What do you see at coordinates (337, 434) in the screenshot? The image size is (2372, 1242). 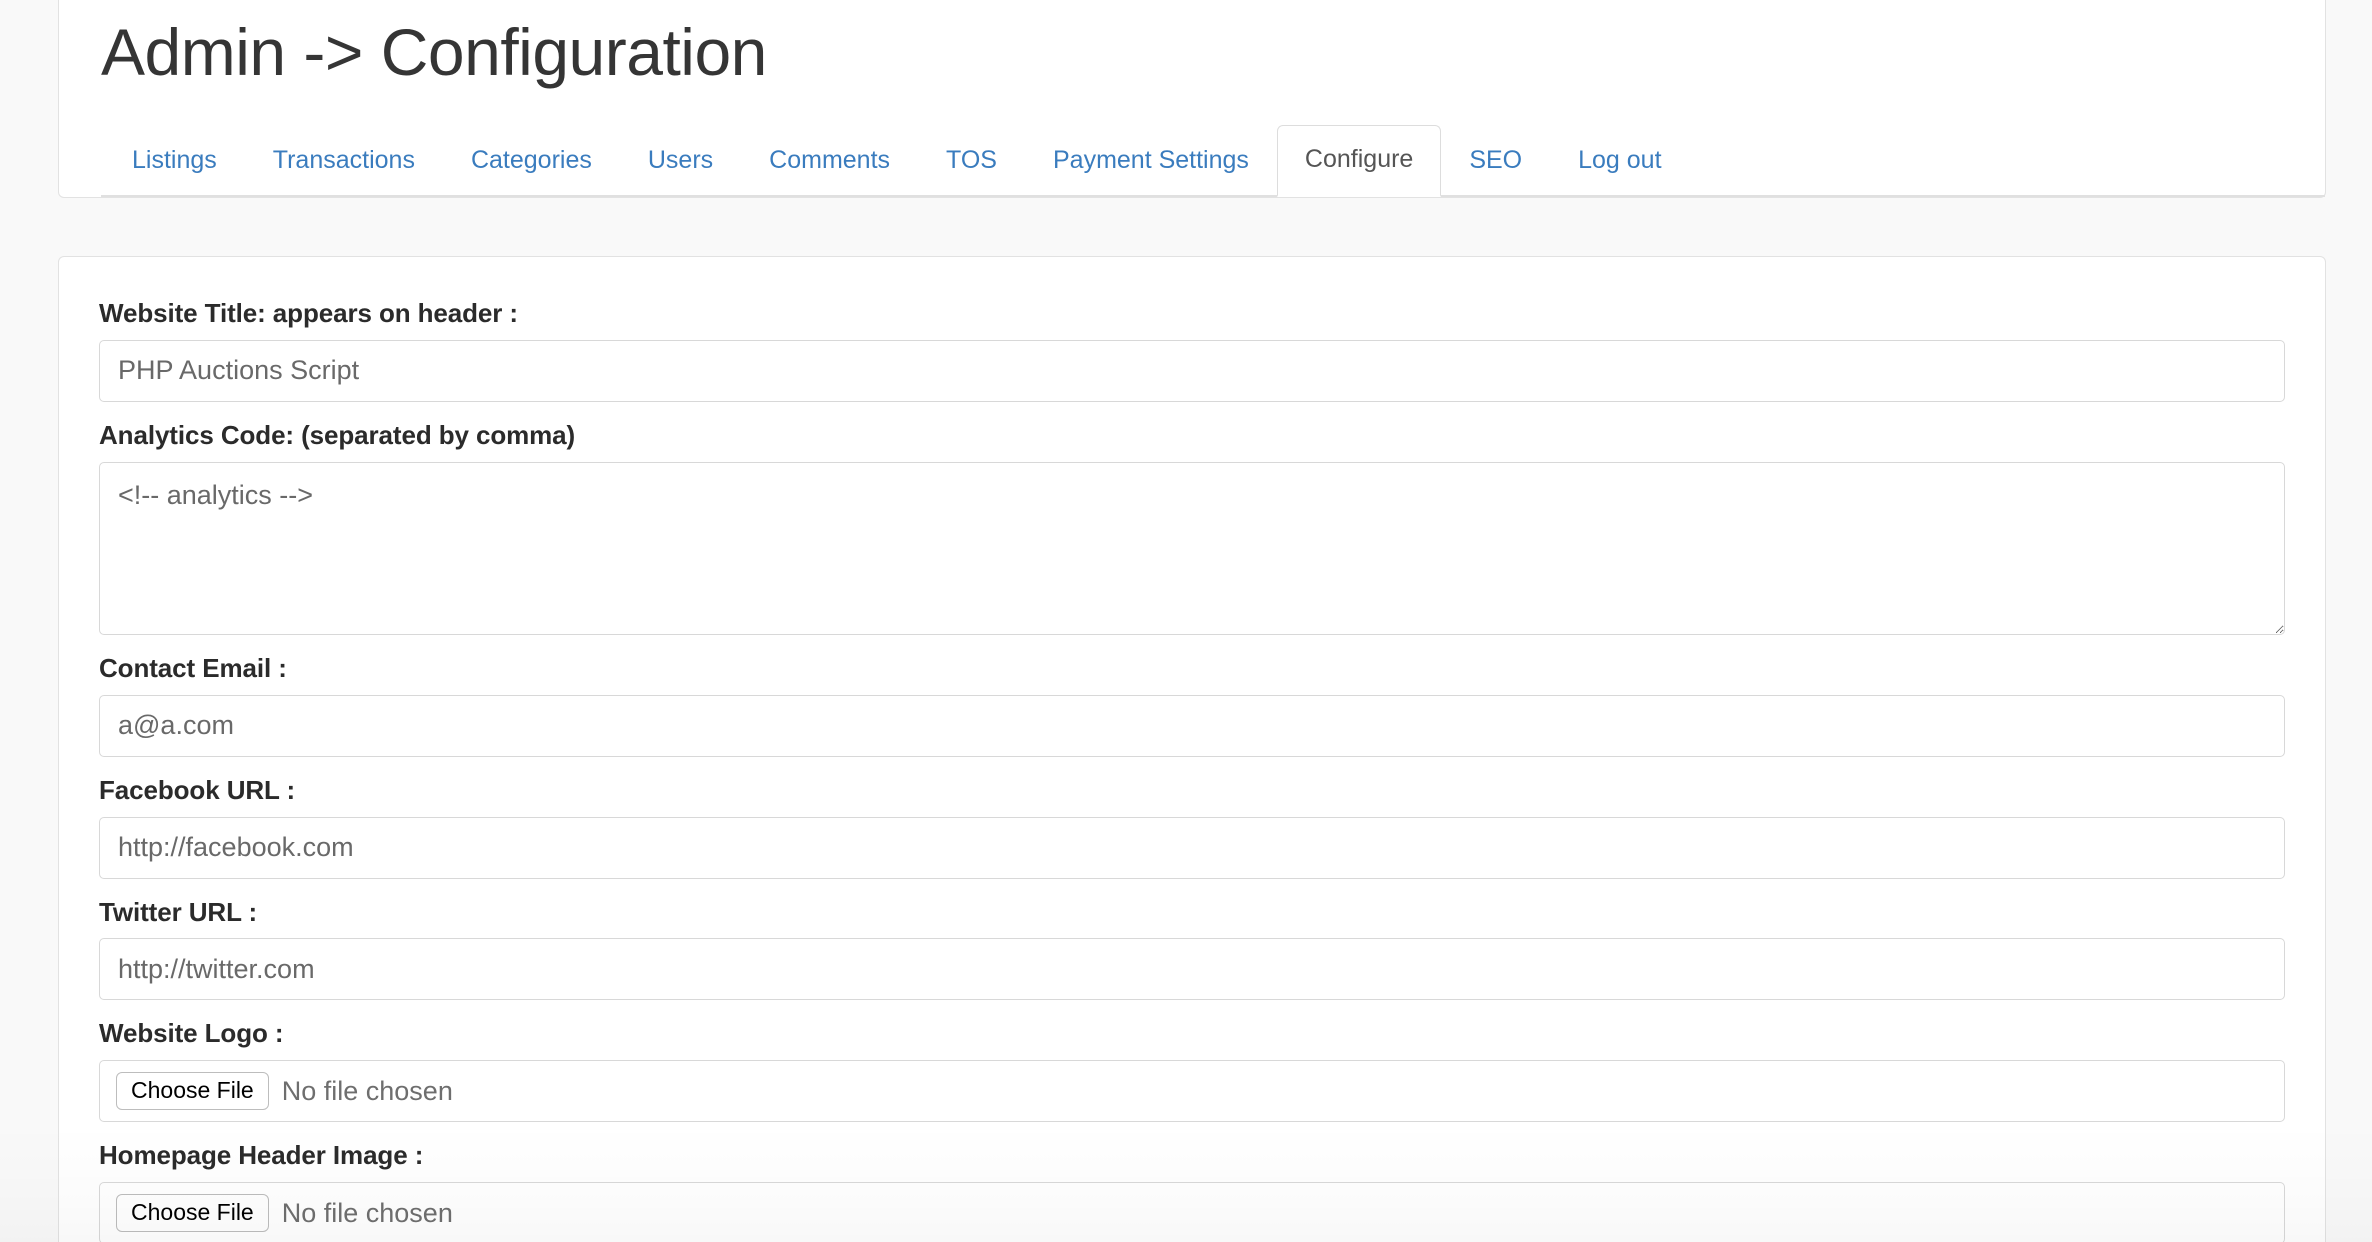 I see `analytics-code-label: Analytics Code: (separated by comma)` at bounding box center [337, 434].